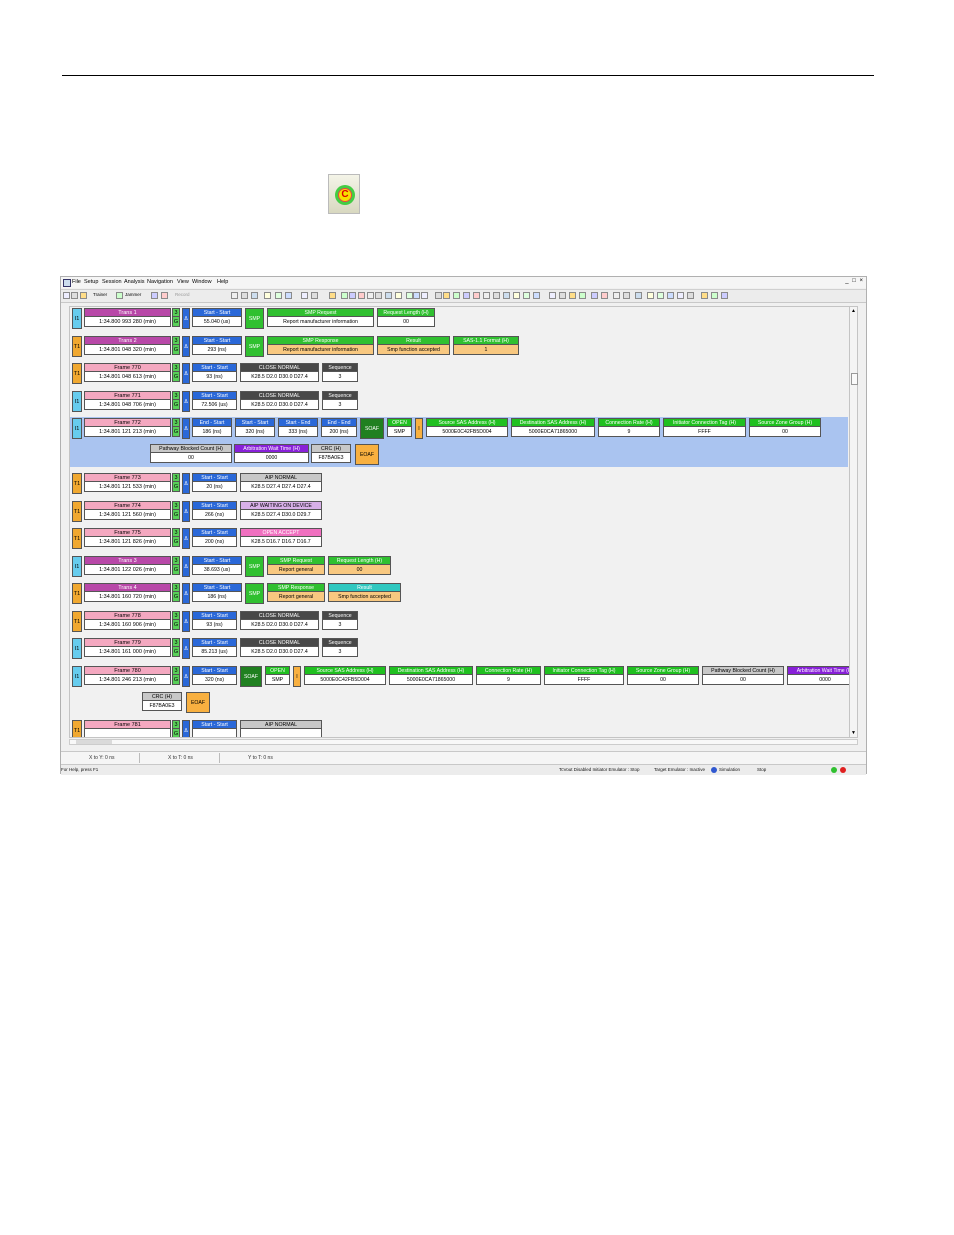 The height and width of the screenshot is (1235, 954). What do you see at coordinates (127, 317) in the screenshot?
I see `transaction-cell: Trans 1 1:34.800 993 280 (min)` at bounding box center [127, 317].